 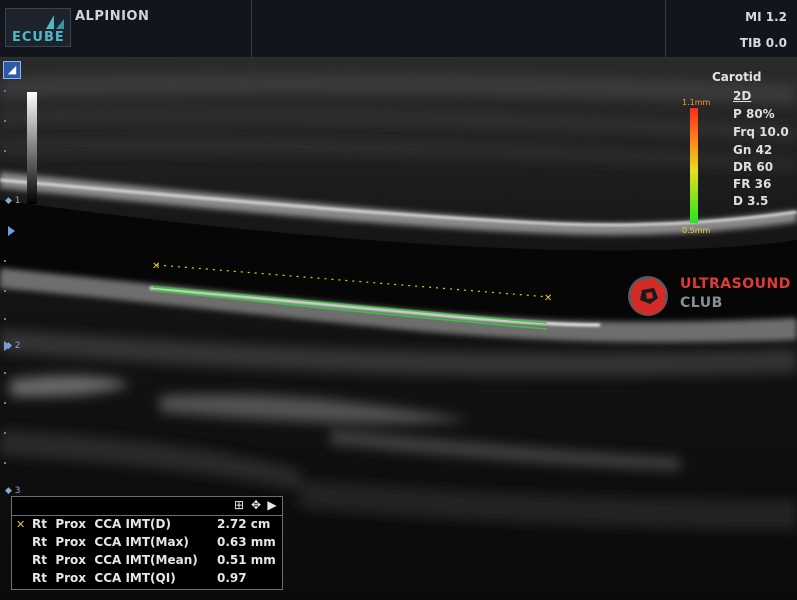 What do you see at coordinates (763, 43) in the screenshot?
I see `tib-readout: TIB 0.0` at bounding box center [763, 43].